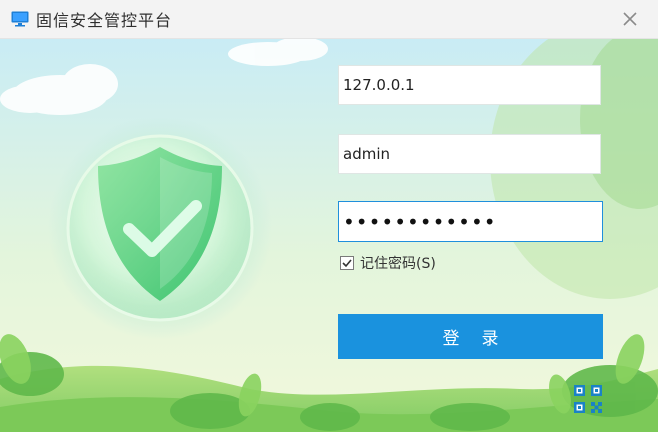 The image size is (658, 432). What do you see at coordinates (398, 264) in the screenshot?
I see `remember-password-label: 记住密码(S)` at bounding box center [398, 264].